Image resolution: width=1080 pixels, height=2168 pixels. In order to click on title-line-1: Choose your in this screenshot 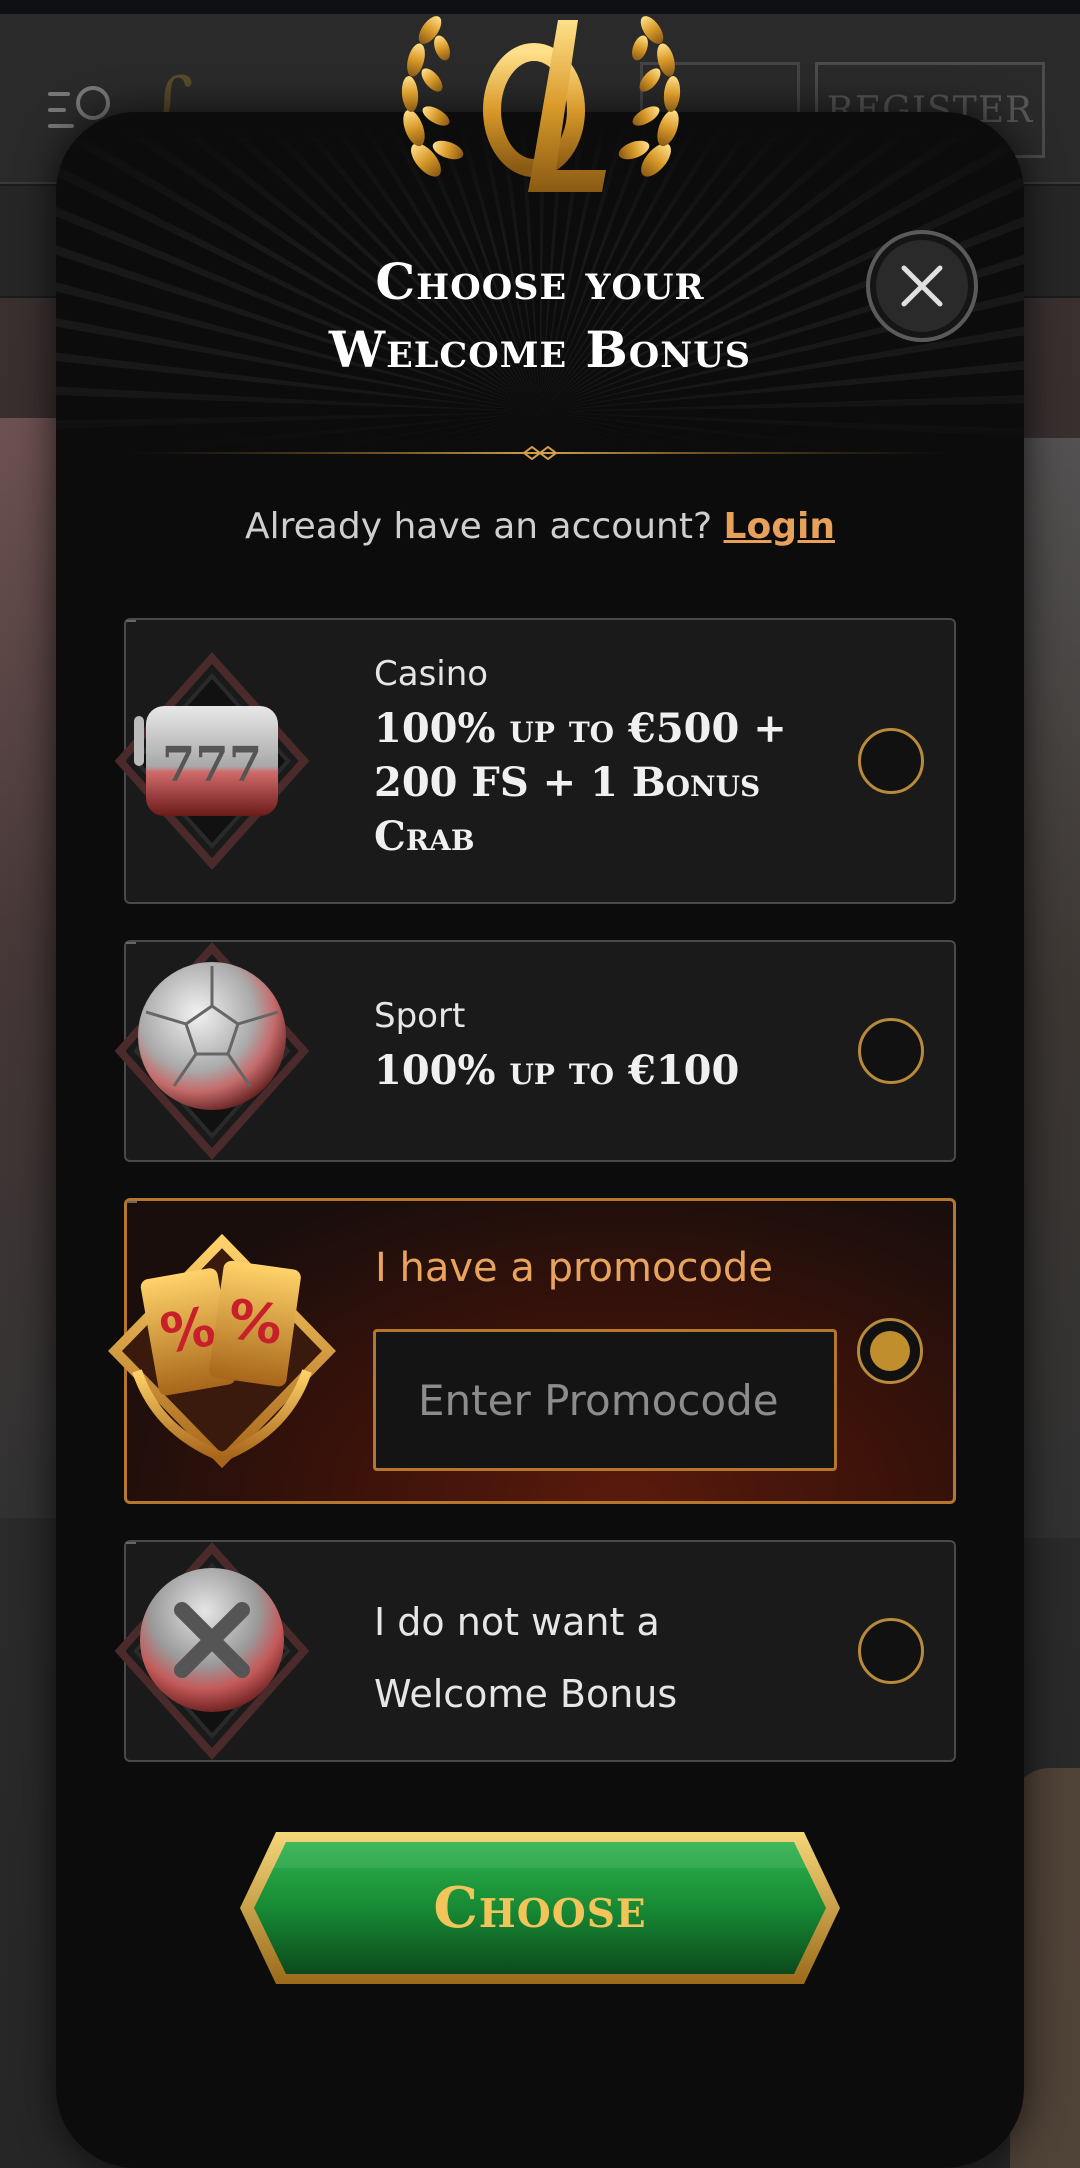, I will do `click(540, 281)`.